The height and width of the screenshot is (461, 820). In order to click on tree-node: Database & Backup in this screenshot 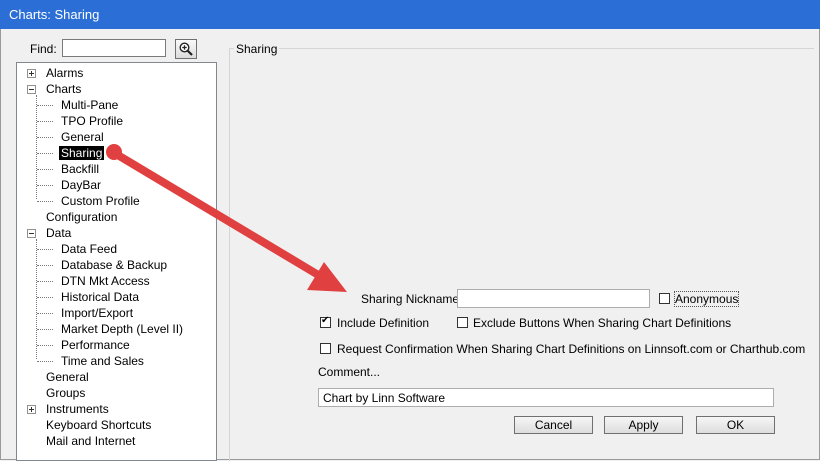, I will do `click(114, 265)`.